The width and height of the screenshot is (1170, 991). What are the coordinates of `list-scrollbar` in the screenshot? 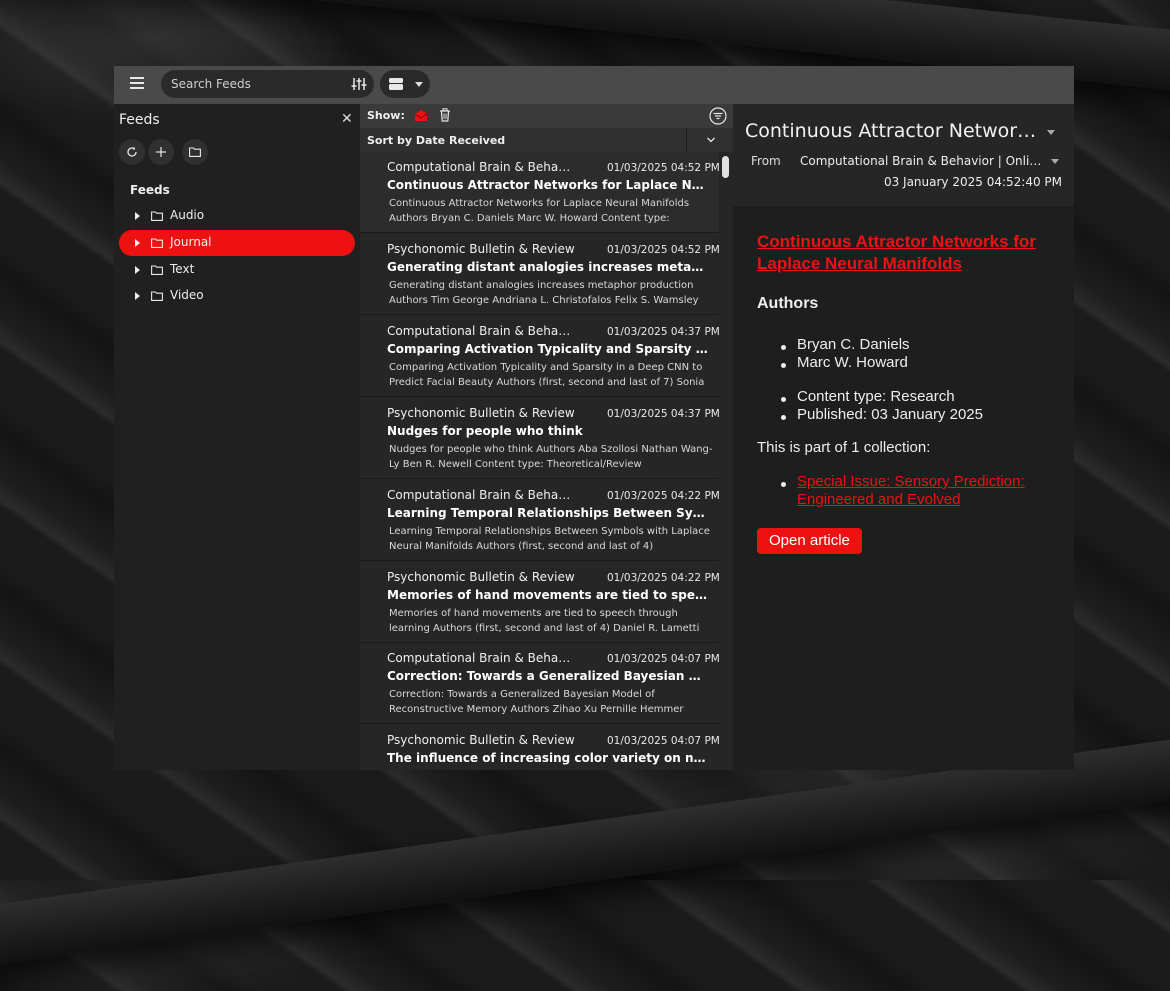 It's located at (726, 461).